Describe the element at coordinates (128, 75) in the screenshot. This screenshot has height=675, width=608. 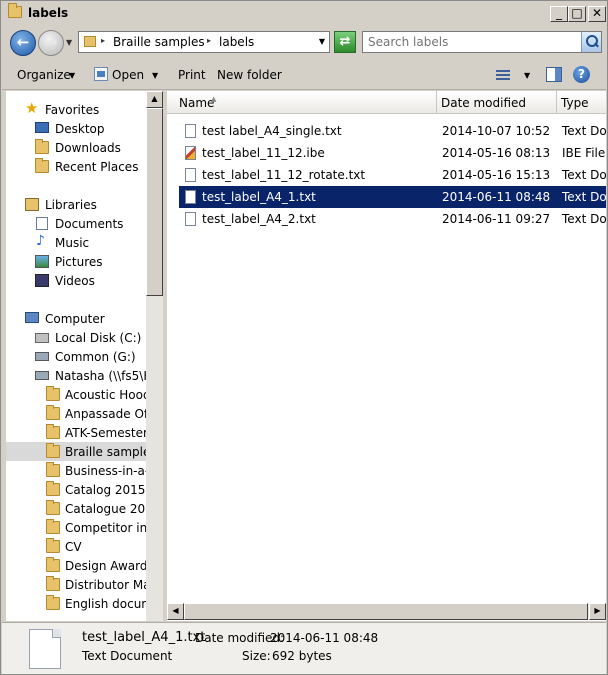
I see `open-button: Open` at that location.